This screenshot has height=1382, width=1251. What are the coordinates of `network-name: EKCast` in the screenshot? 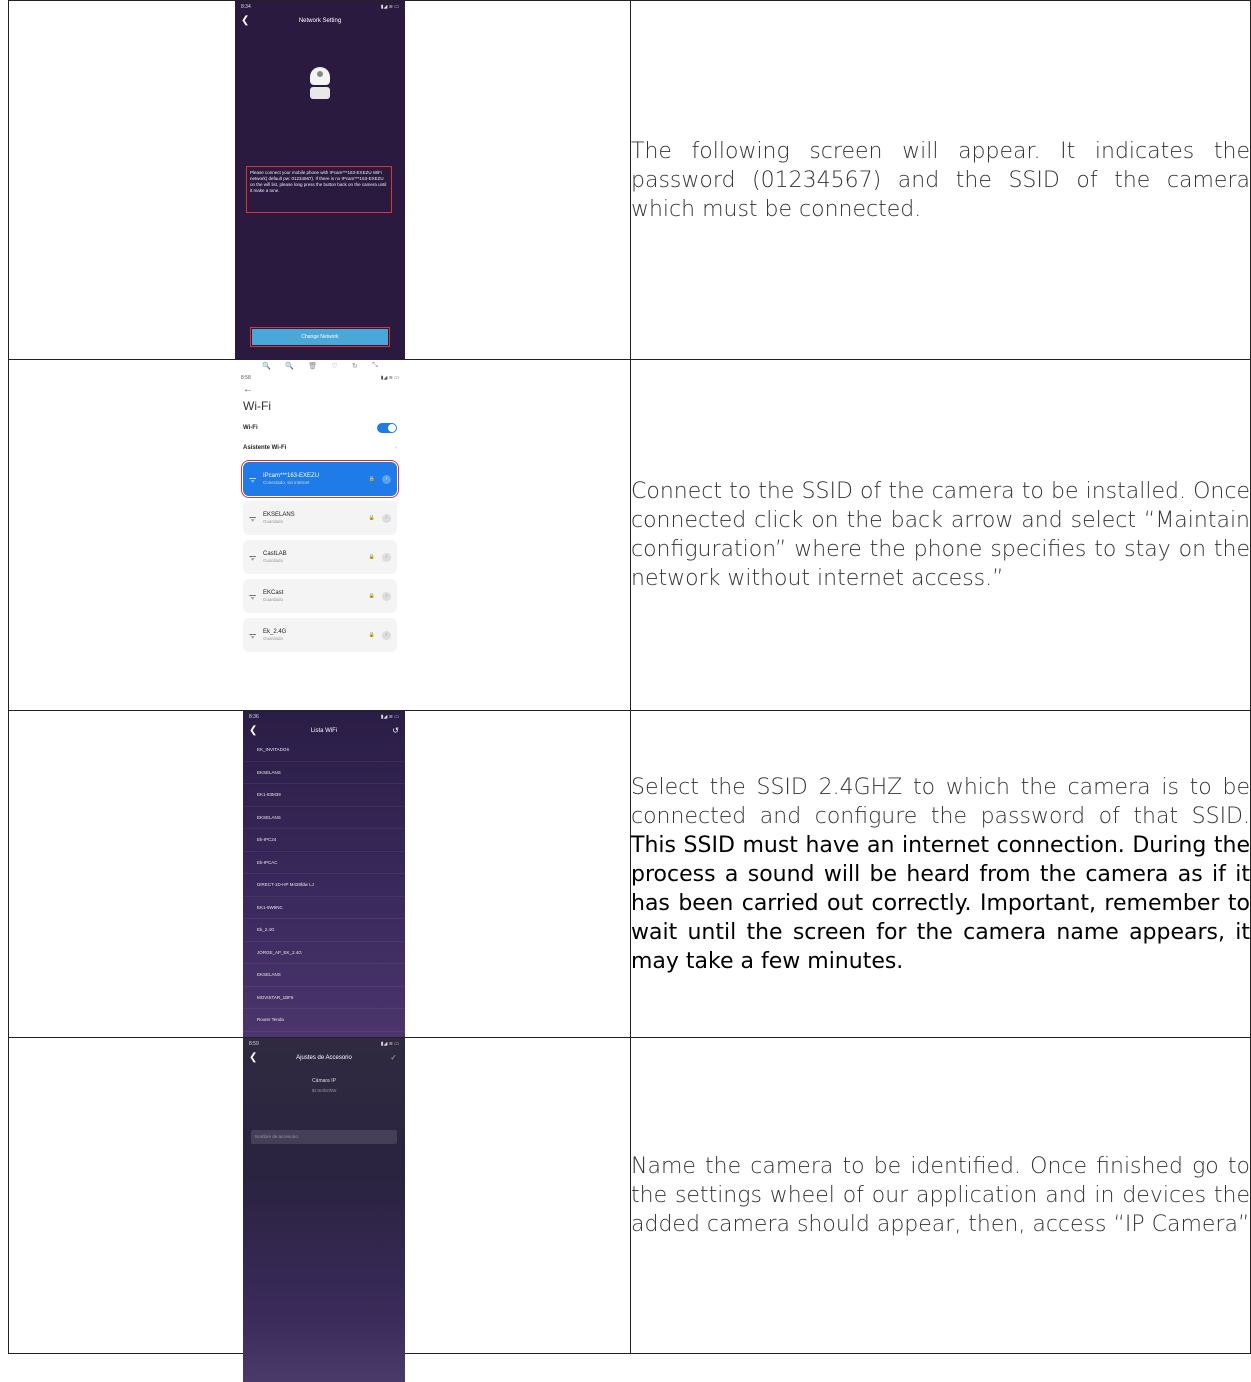 It's located at (273, 593).